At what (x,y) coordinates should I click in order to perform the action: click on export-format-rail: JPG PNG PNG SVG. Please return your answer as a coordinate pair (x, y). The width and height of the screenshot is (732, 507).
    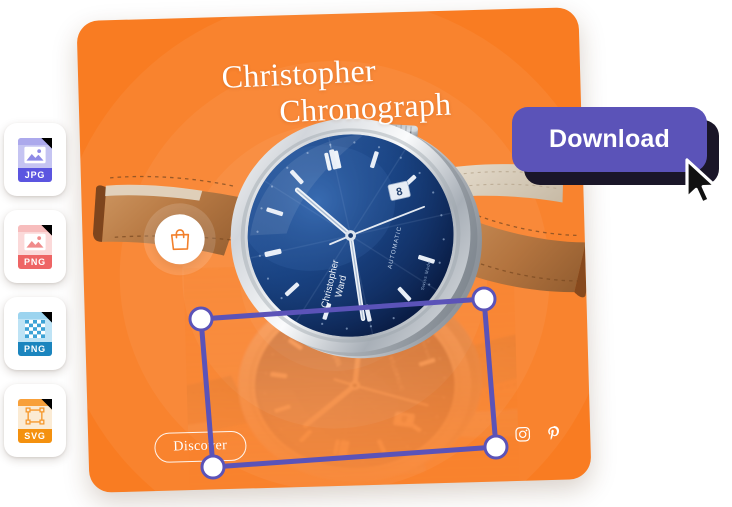
    Looking at the image, I should click on (35, 290).